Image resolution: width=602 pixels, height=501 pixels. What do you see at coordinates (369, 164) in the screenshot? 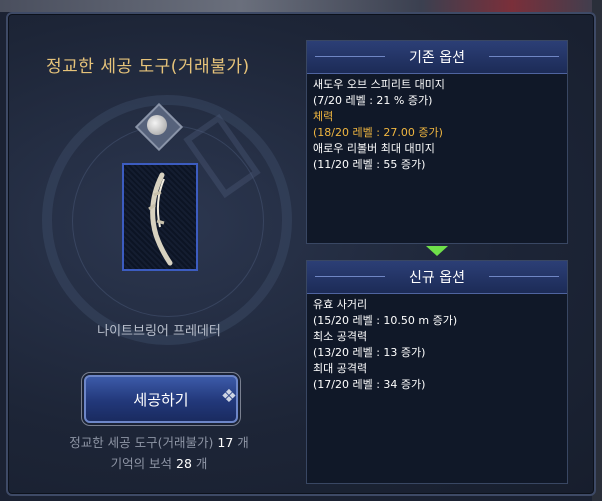
I see `option-line: (11/20 레벨 : 55 증가)` at bounding box center [369, 164].